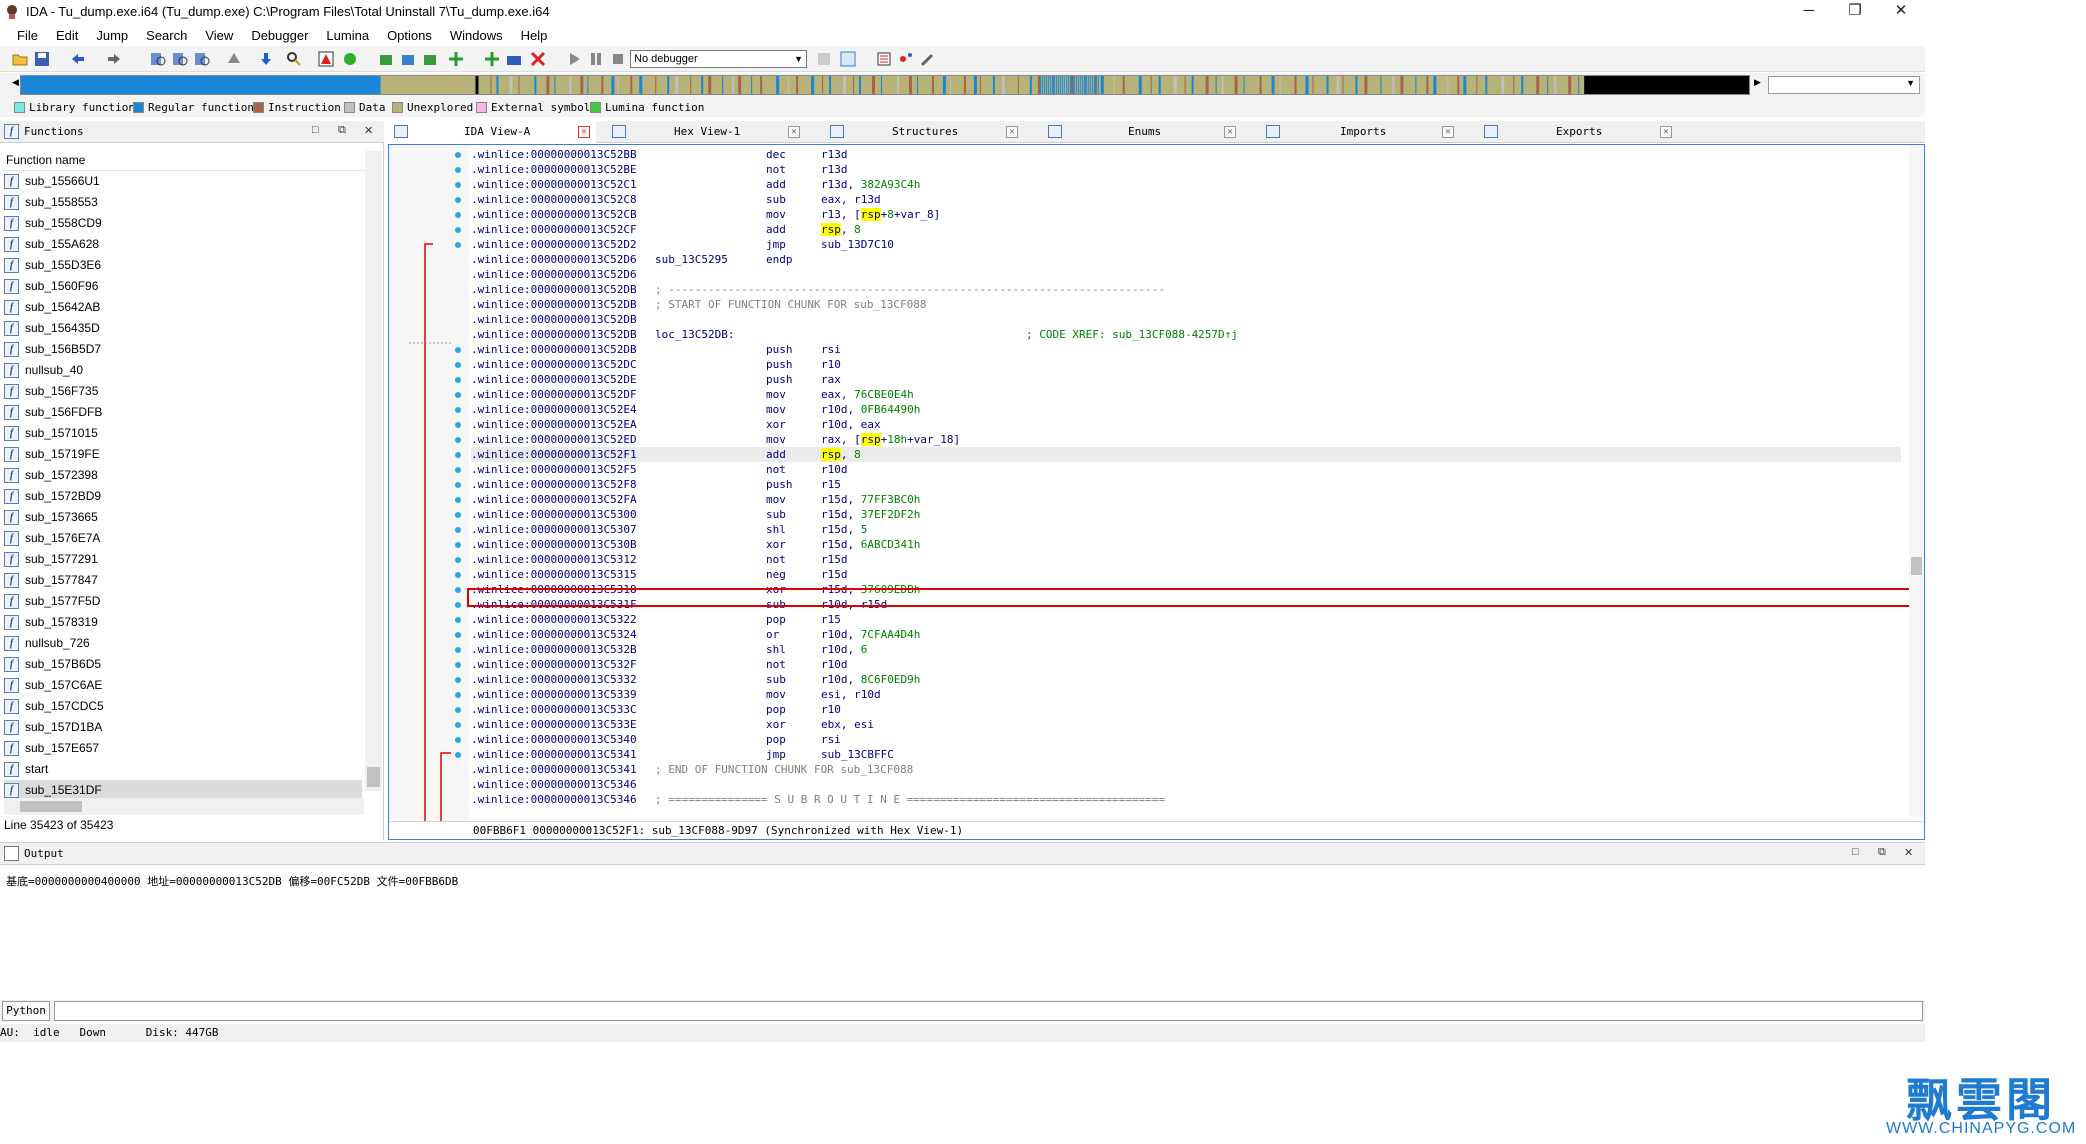  What do you see at coordinates (112, 35) in the screenshot?
I see `menu-jump: Jump` at bounding box center [112, 35].